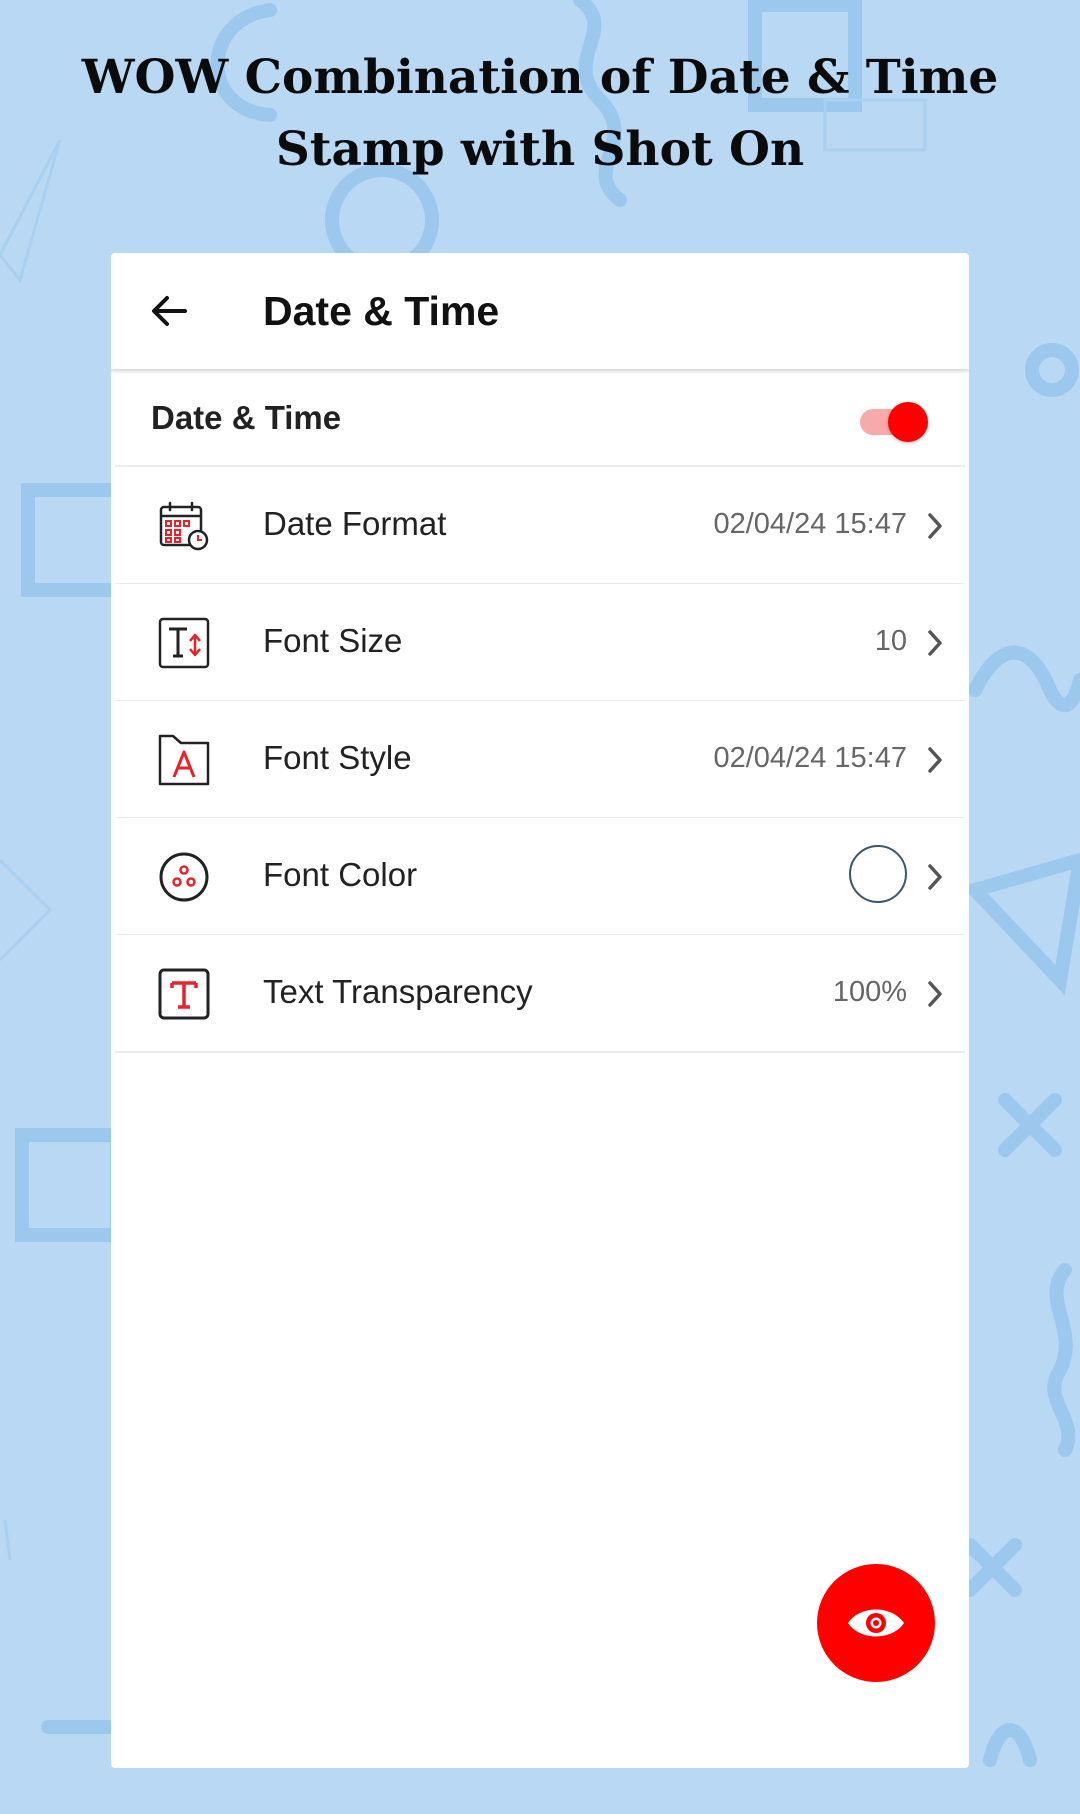 The width and height of the screenshot is (1080, 1814). Describe the element at coordinates (869, 992) in the screenshot. I see `setting-value: 100%` at that location.